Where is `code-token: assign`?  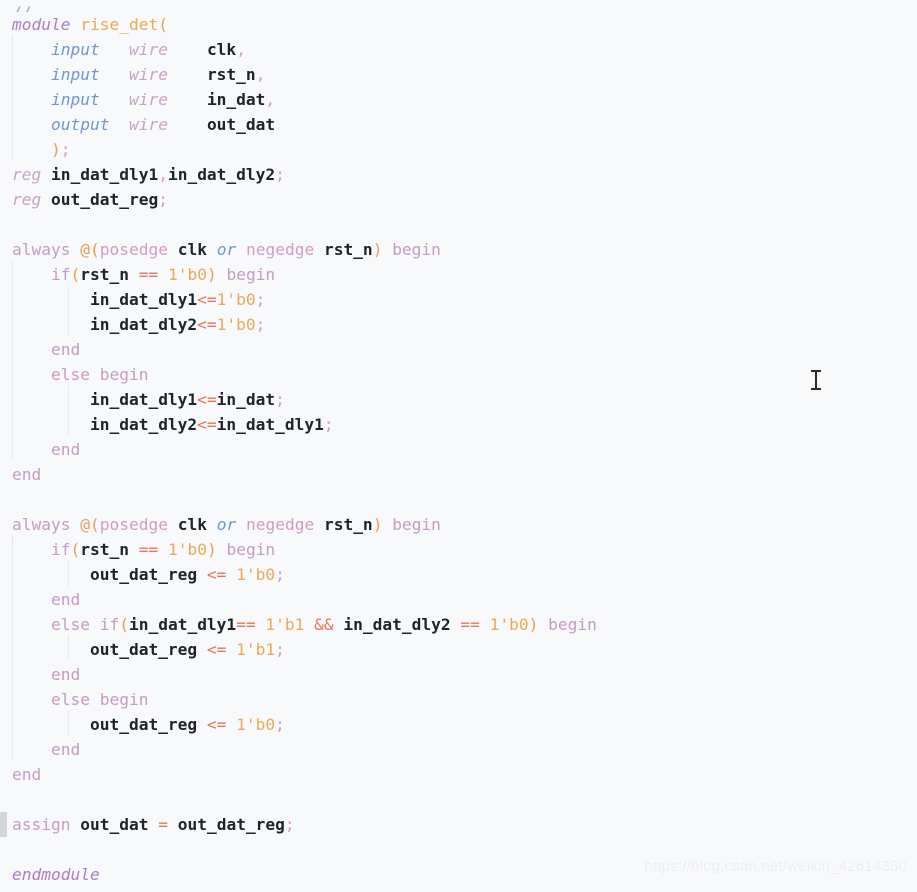
code-token: assign is located at coordinates (41, 824).